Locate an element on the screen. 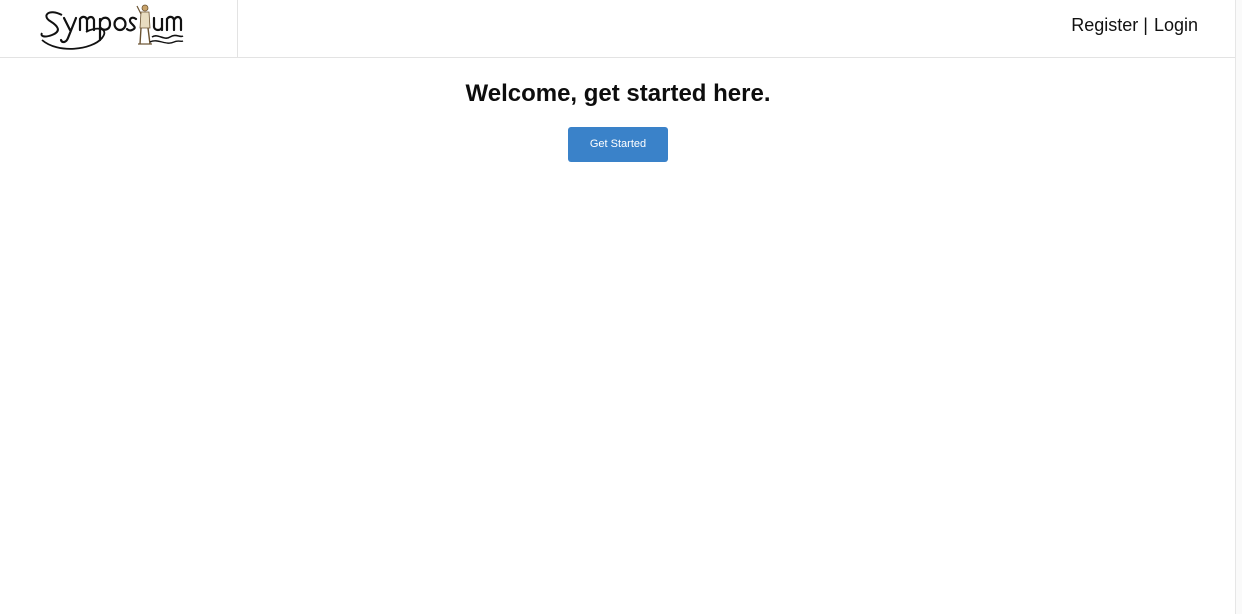  login-link: Login is located at coordinates (1176, 25).